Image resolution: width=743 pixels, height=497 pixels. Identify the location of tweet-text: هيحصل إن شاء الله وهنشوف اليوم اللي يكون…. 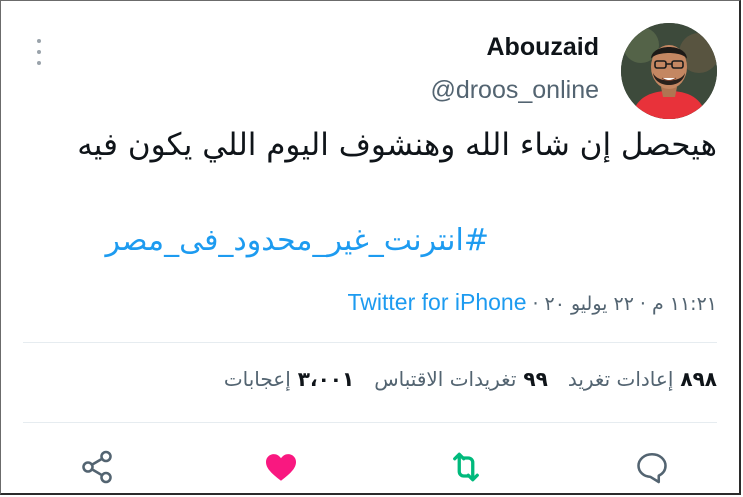
(397, 145).